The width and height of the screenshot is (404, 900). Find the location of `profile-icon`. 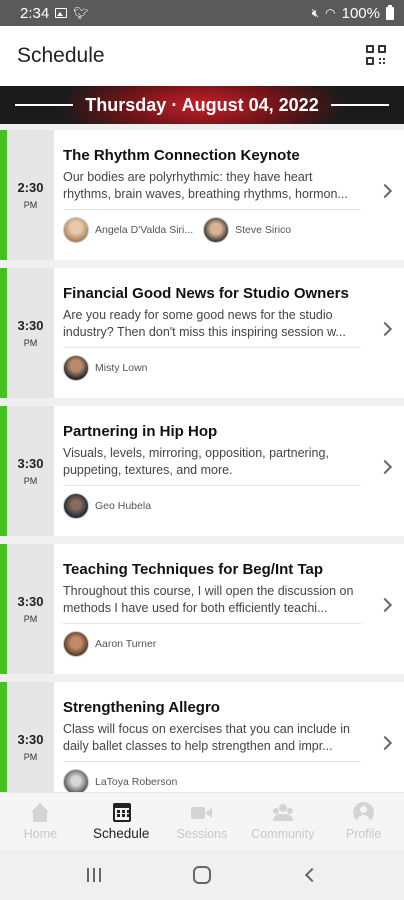

profile-icon is located at coordinates (364, 812).